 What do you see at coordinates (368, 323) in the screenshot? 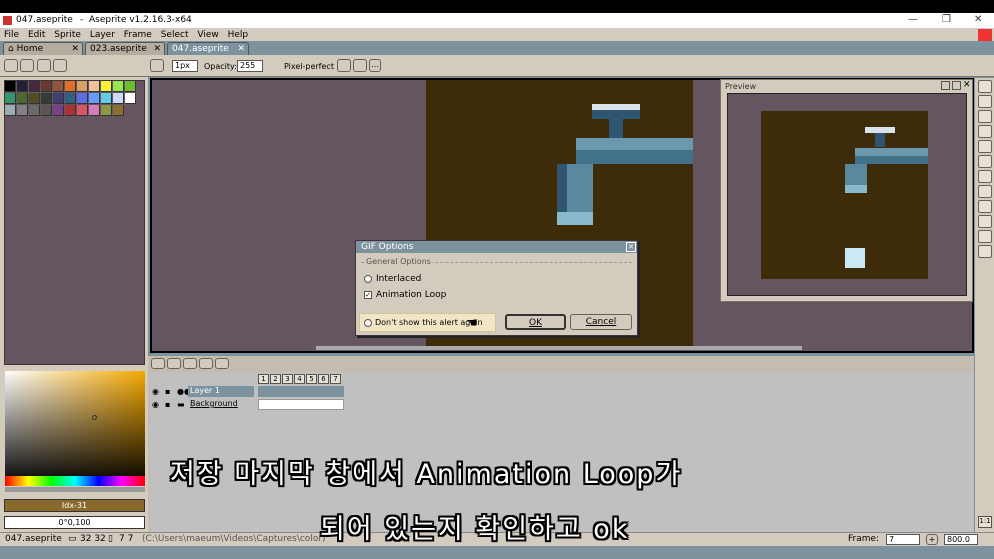
I see `dont-show-checkbox` at bounding box center [368, 323].